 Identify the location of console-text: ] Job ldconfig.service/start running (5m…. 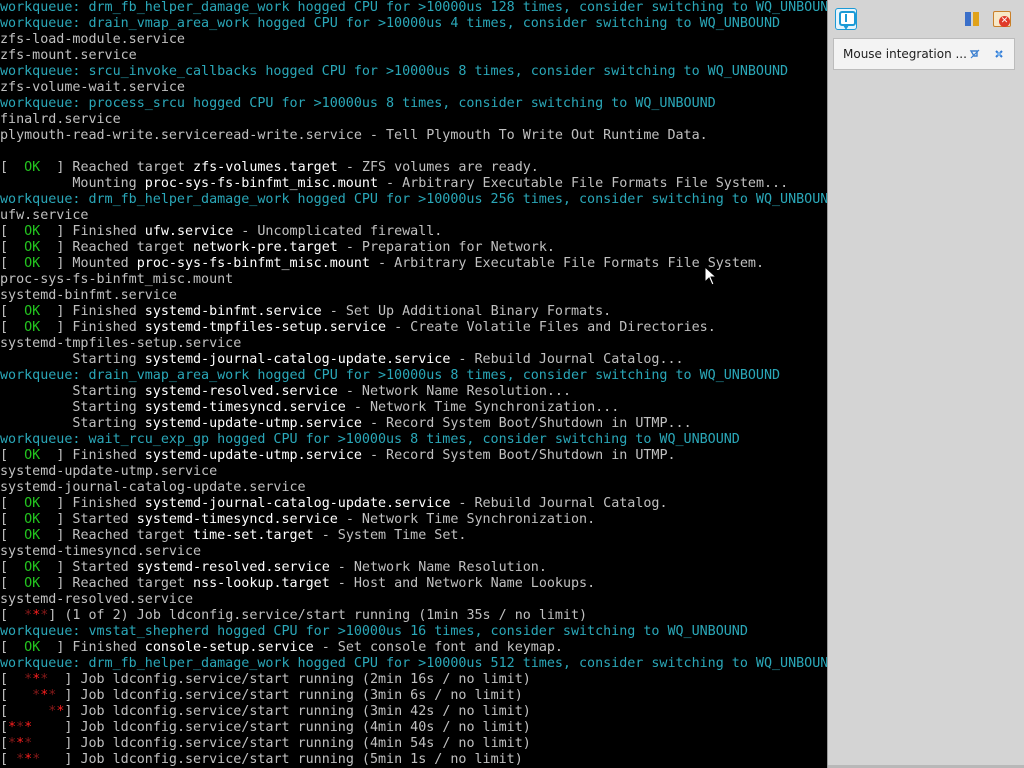
(281, 759).